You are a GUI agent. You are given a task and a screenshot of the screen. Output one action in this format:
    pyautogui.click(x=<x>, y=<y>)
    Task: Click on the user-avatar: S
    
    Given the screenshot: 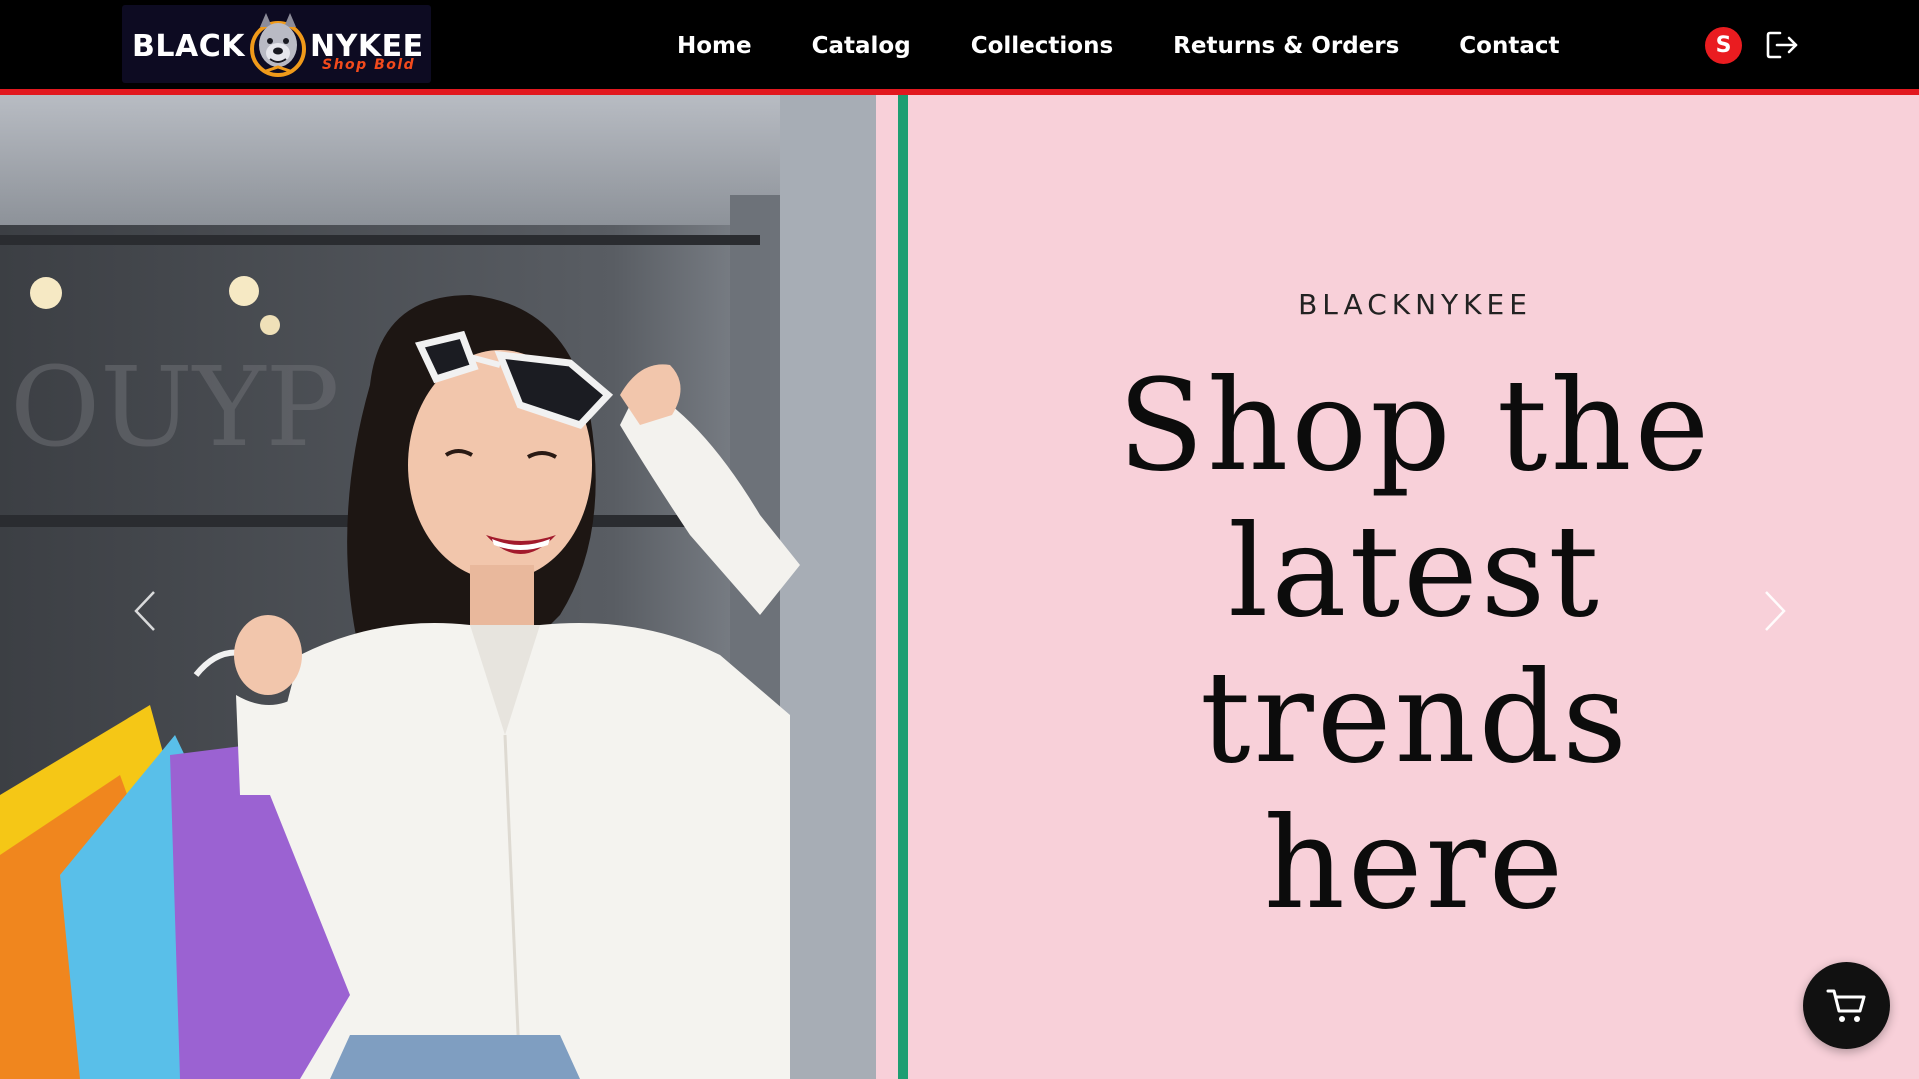 What is the action you would take?
    pyautogui.click(x=1723, y=45)
    